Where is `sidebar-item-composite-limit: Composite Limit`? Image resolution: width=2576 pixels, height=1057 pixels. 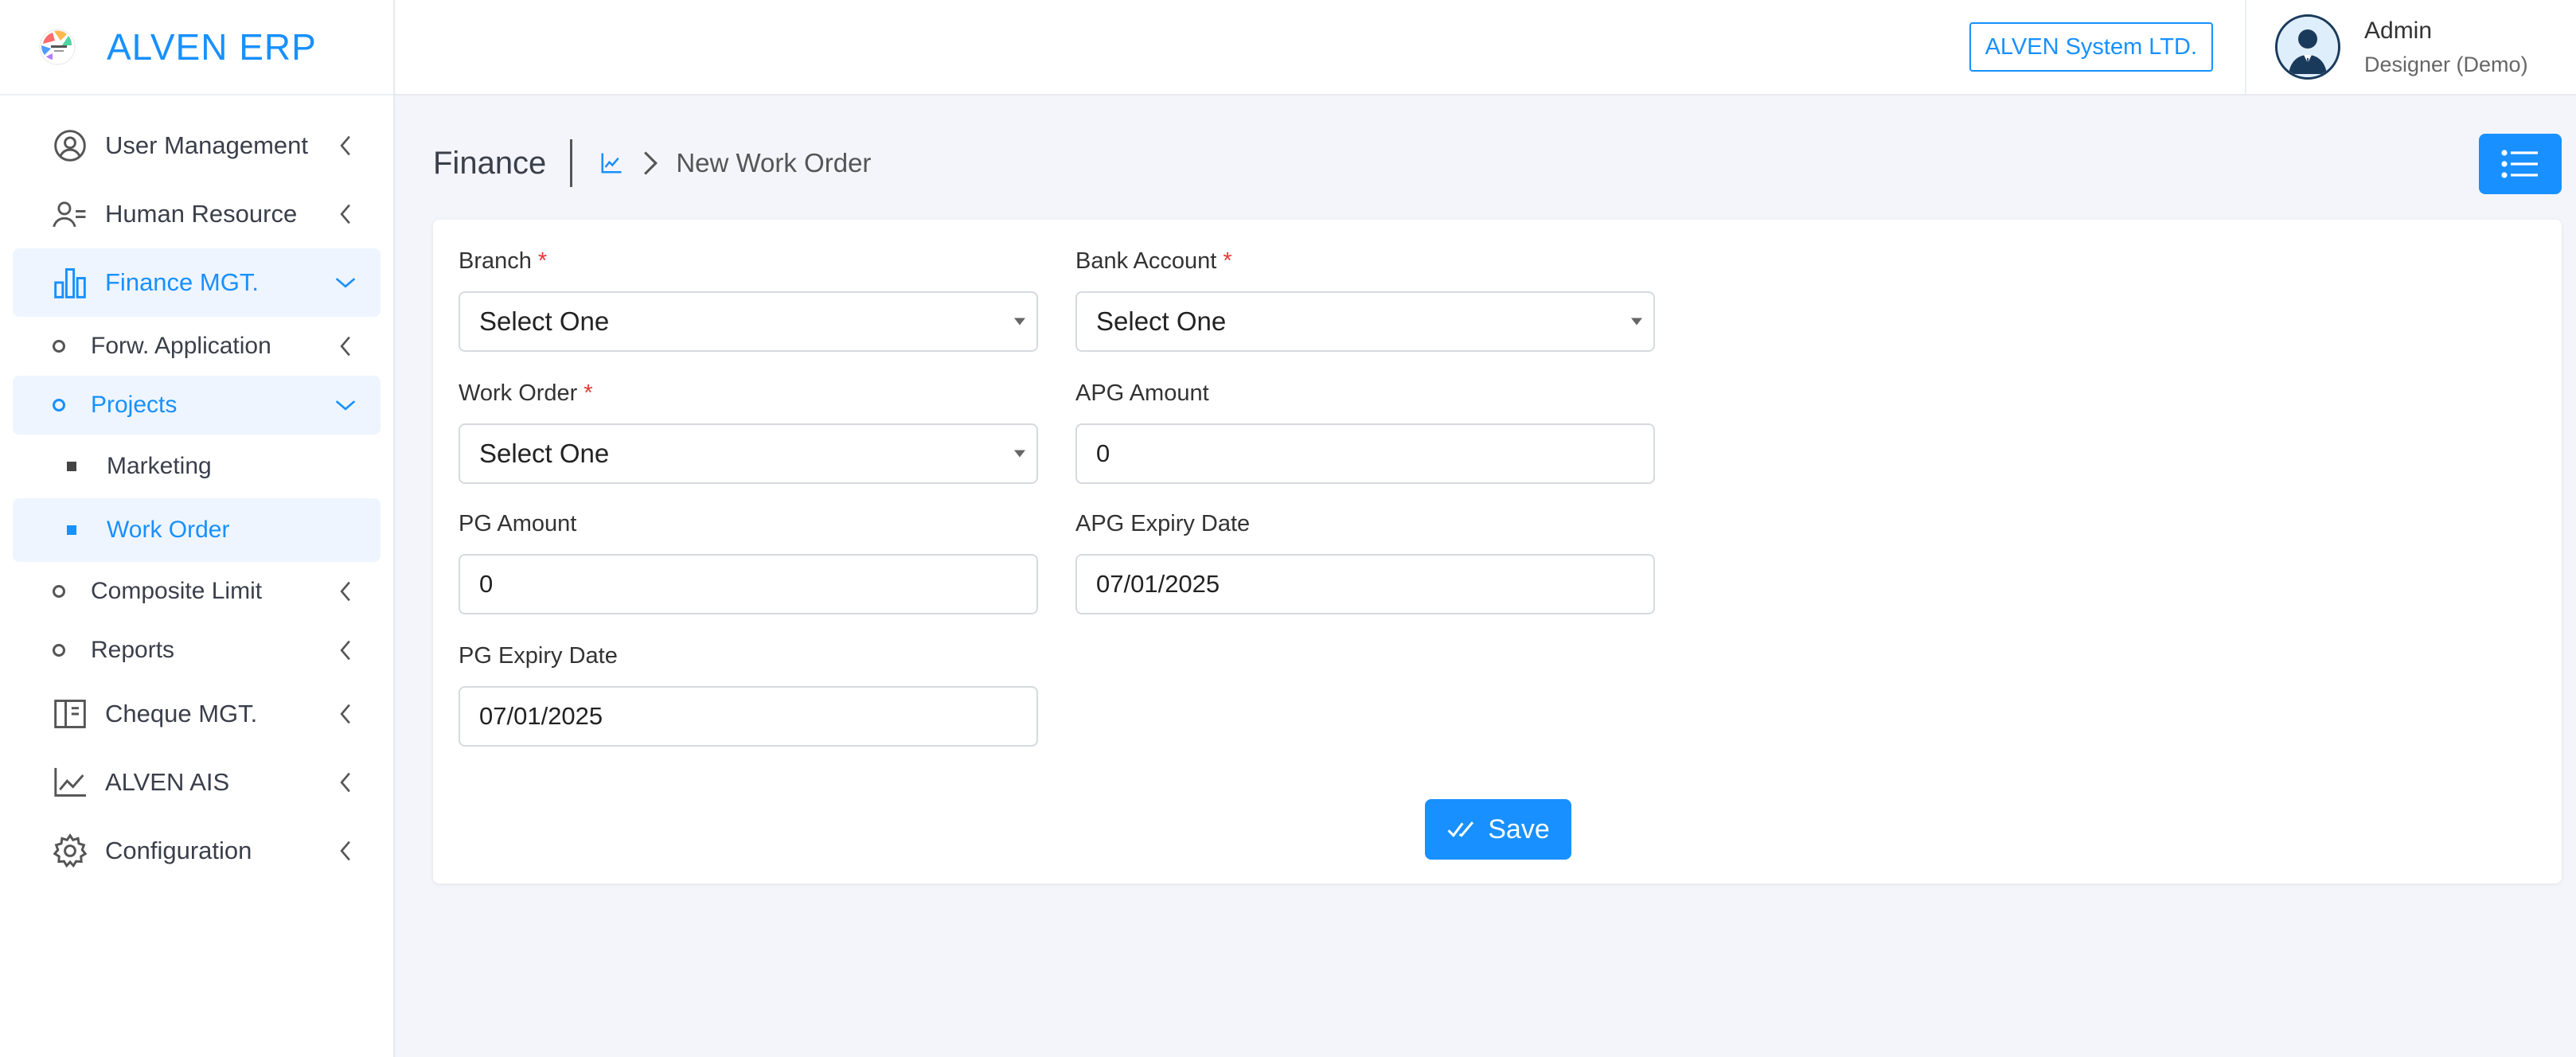 sidebar-item-composite-limit: Composite Limit is located at coordinates (197, 591).